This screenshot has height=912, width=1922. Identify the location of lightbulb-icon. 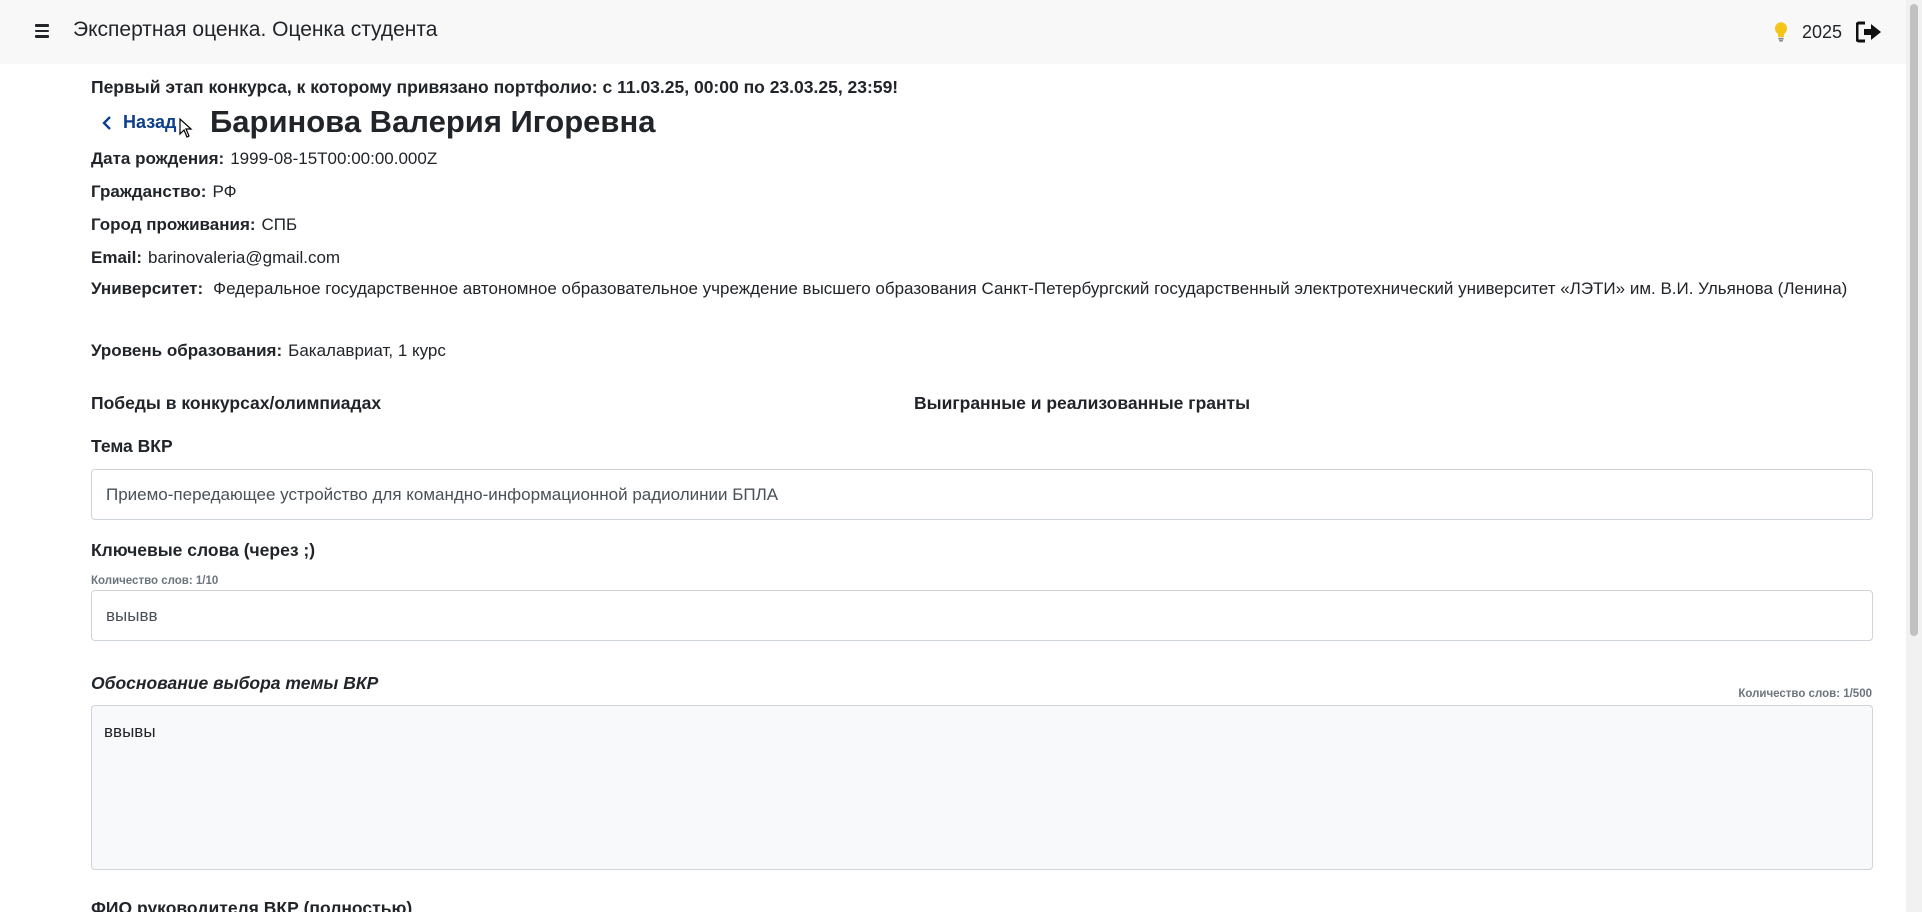
(1781, 32).